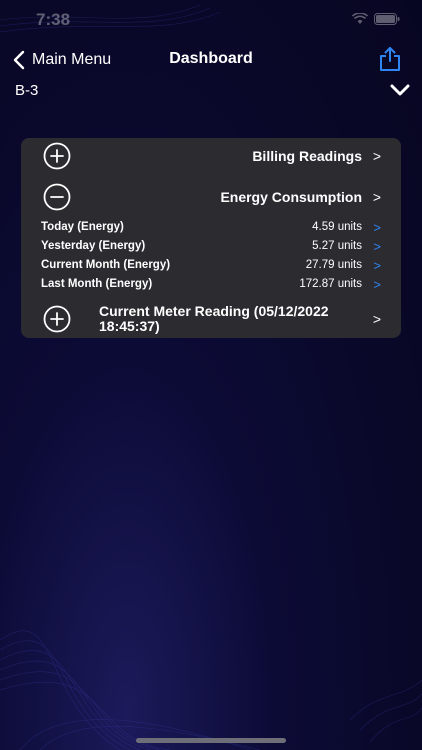 The height and width of the screenshot is (750, 422). I want to click on energy-consumption-label: Energy Consumption, so click(291, 197).